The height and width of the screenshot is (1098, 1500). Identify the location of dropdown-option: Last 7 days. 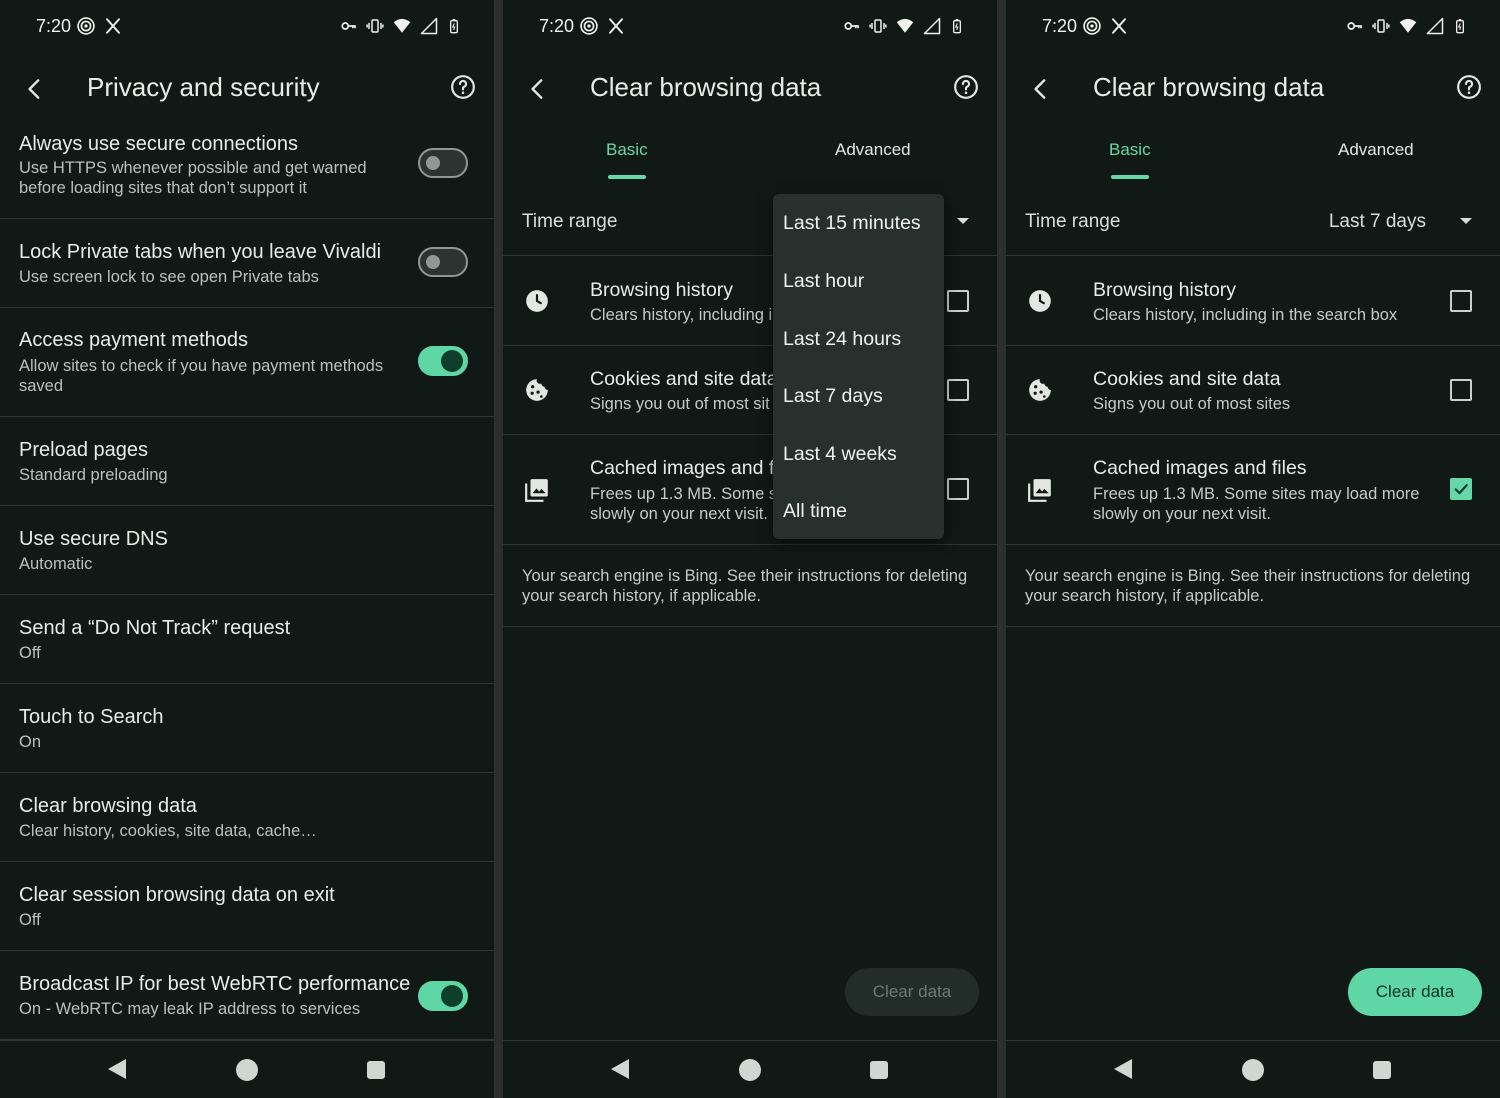
(833, 396).